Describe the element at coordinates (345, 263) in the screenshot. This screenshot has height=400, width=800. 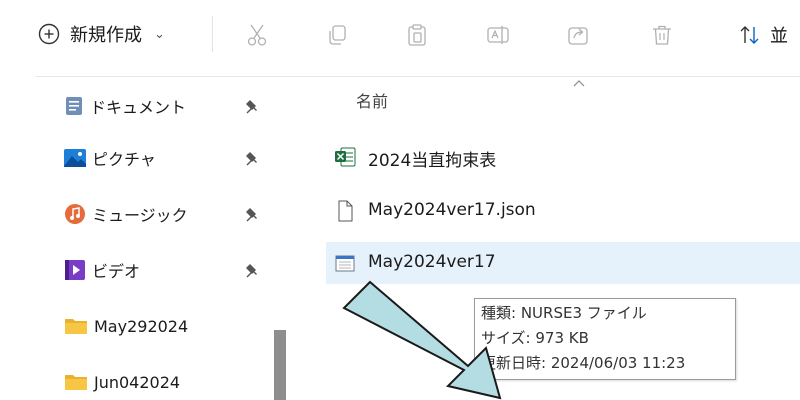
I see `application-file-icon` at that location.